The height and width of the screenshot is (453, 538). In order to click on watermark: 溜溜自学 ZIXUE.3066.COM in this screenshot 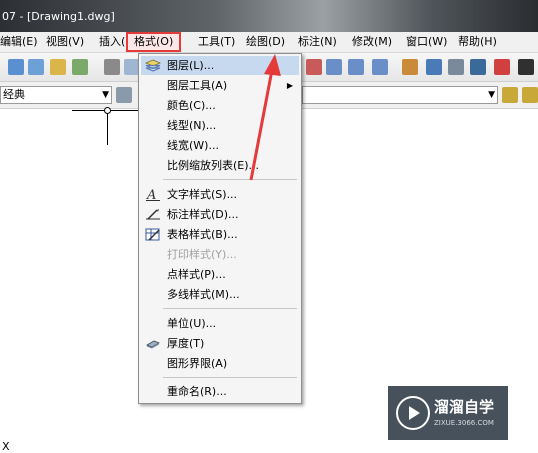, I will do `click(448, 413)`.